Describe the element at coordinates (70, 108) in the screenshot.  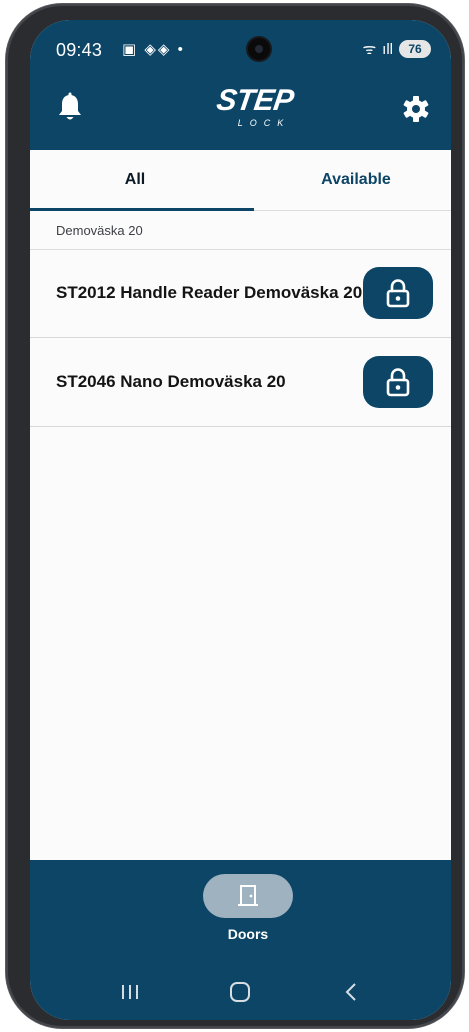
I see `bell-icon` at that location.